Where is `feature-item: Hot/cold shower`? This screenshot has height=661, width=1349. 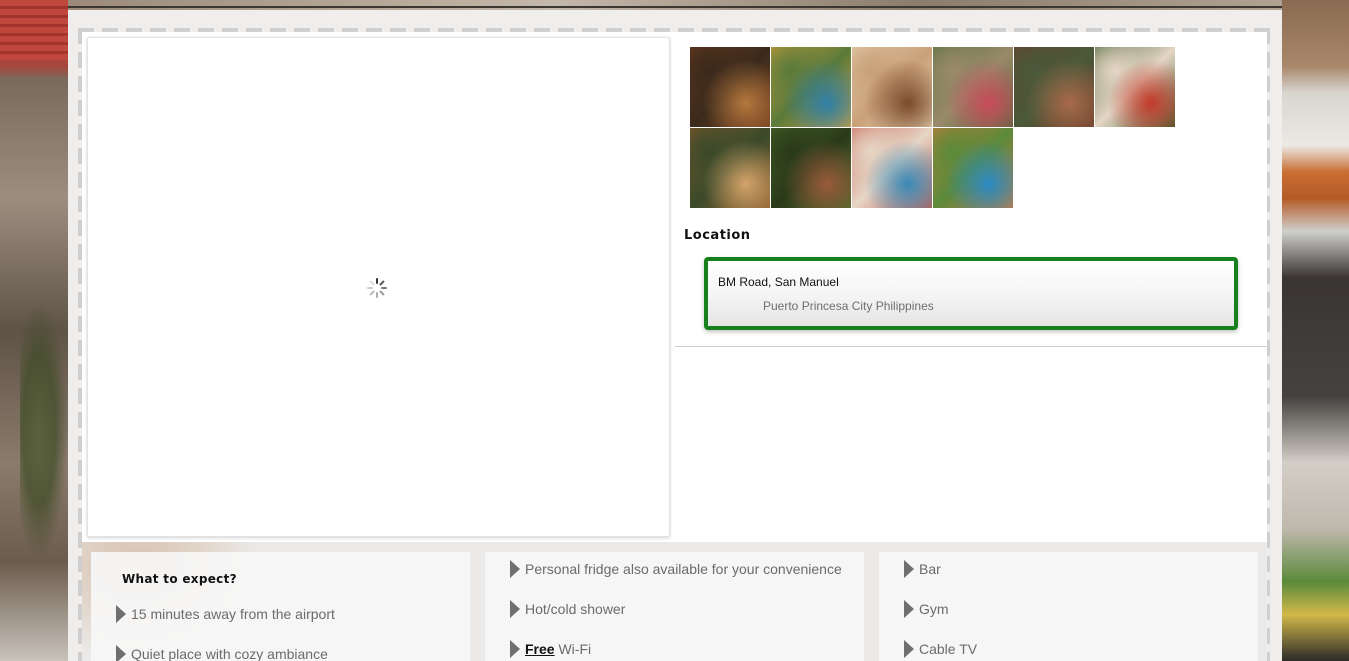
feature-item: Hot/cold shower is located at coordinates (567, 609).